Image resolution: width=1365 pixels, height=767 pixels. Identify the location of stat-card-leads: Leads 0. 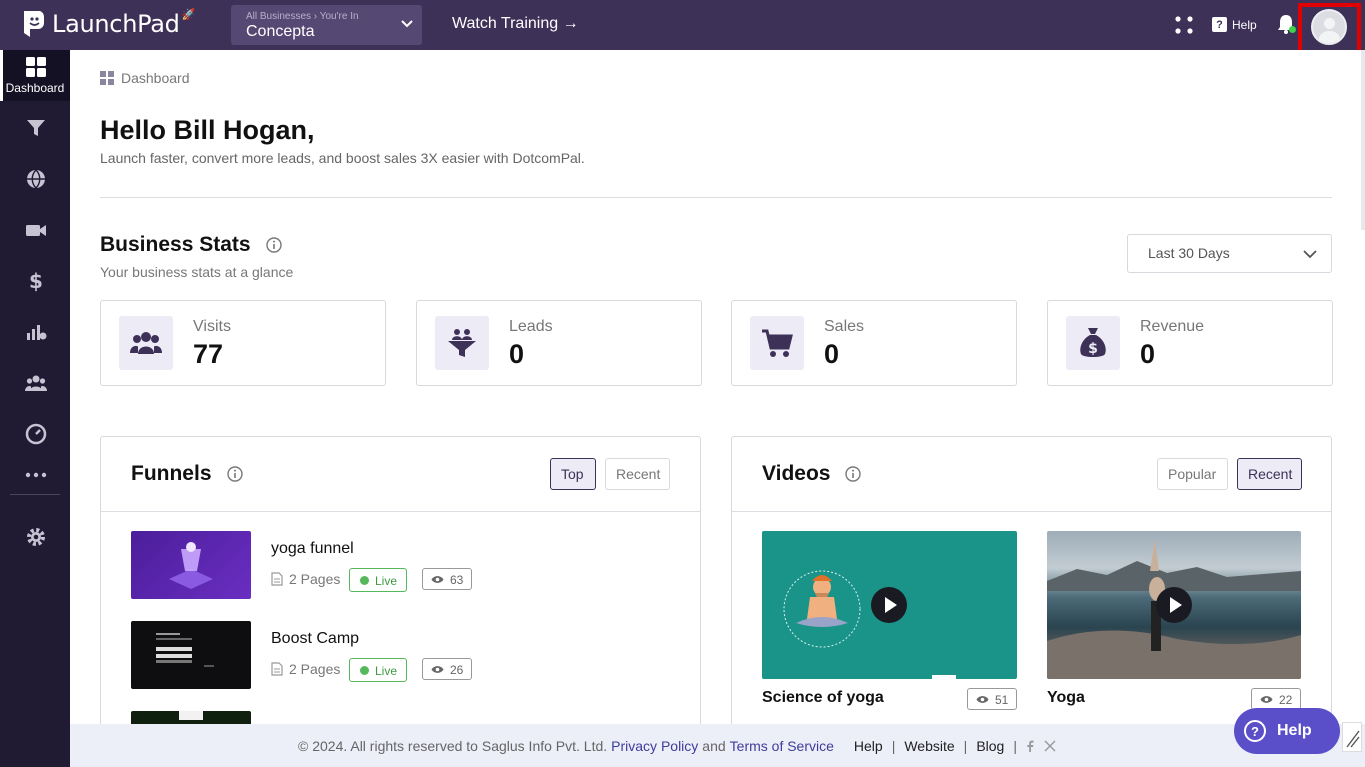
(559, 343).